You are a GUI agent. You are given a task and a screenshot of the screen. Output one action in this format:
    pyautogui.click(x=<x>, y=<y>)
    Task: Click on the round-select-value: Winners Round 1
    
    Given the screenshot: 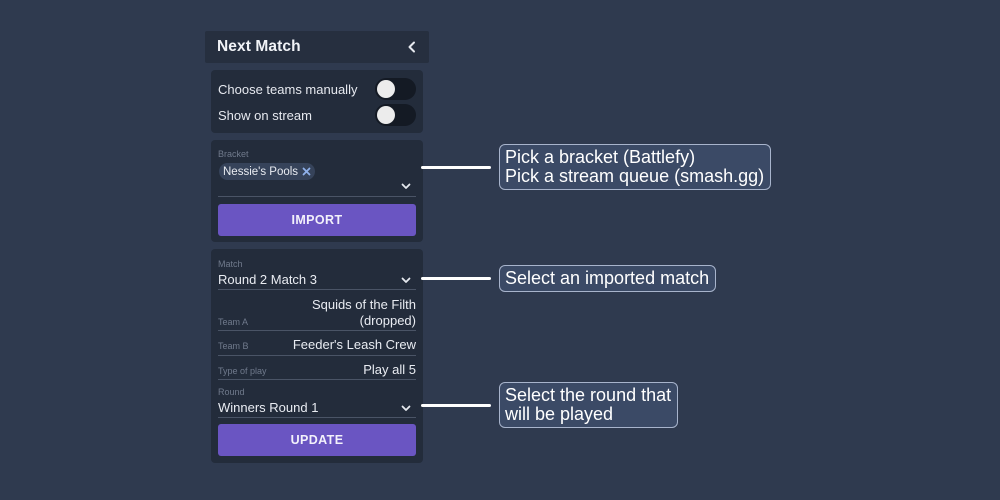 What is the action you would take?
    pyautogui.click(x=268, y=407)
    